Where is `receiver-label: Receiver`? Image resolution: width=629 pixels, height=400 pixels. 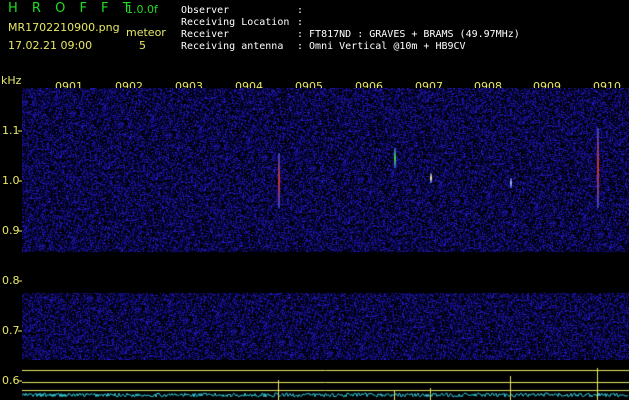 receiver-label: Receiver is located at coordinates (205, 34).